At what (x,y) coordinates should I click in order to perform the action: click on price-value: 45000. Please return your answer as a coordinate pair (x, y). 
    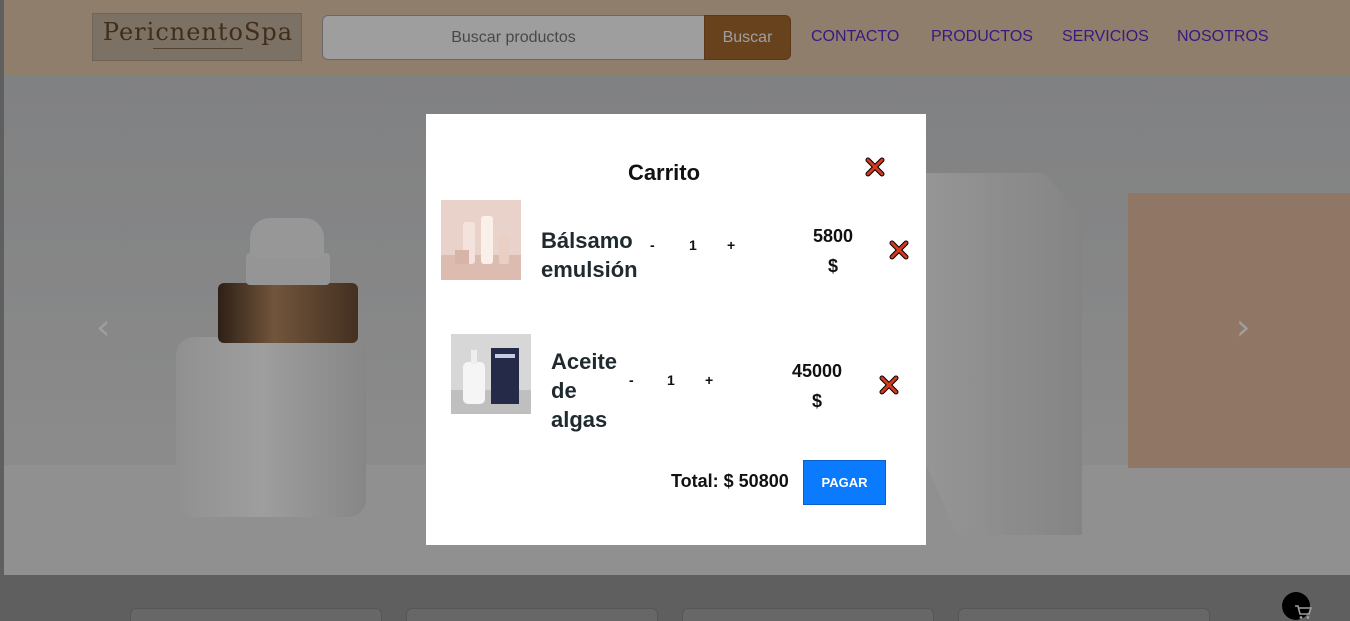
    Looking at the image, I should click on (817, 371).